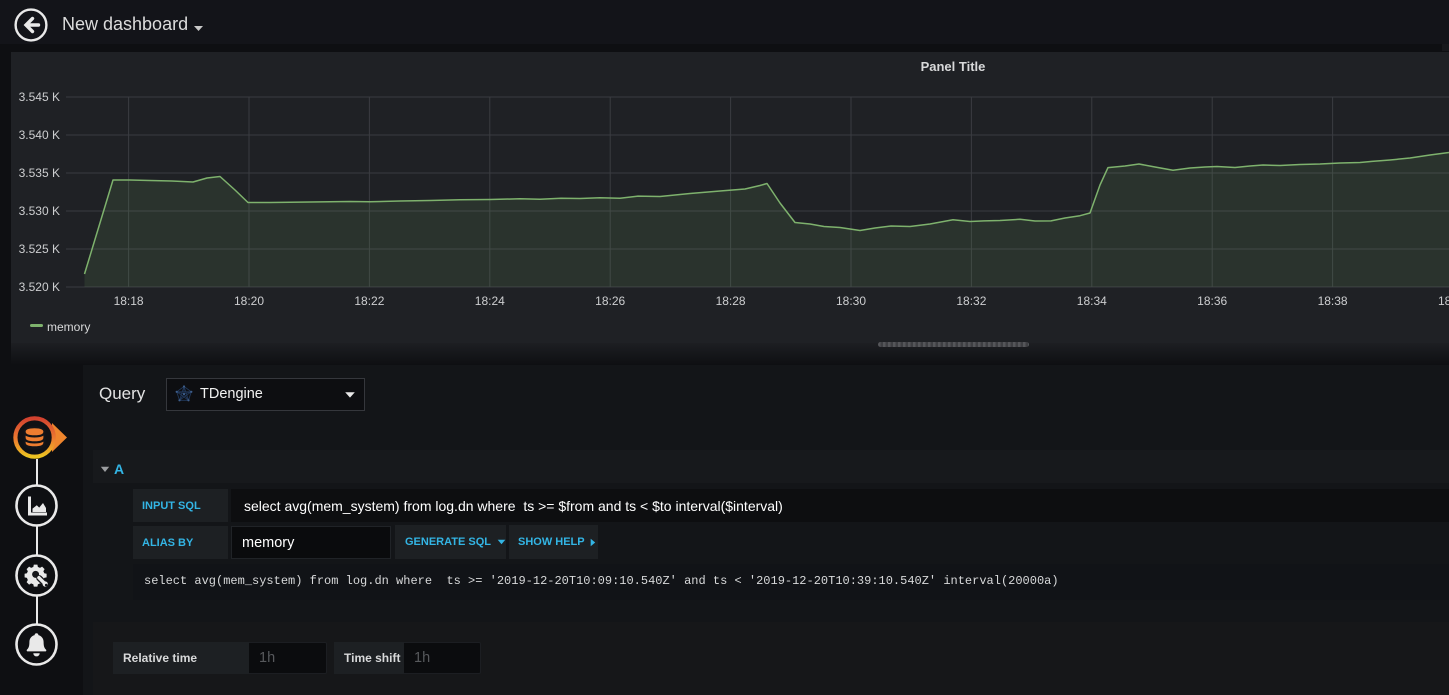 The image size is (1449, 695). I want to click on svg-text: memory, so click(68, 327).